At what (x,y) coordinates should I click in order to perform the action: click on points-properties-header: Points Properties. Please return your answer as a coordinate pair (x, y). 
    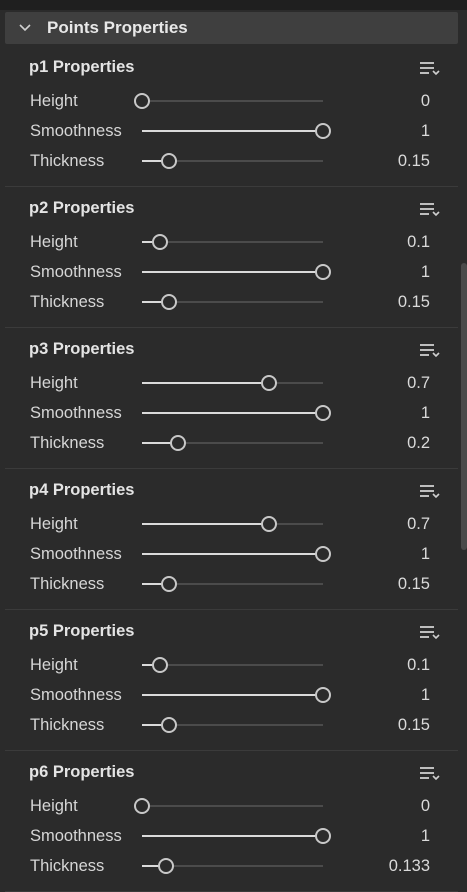
    Looking at the image, I should click on (231, 28).